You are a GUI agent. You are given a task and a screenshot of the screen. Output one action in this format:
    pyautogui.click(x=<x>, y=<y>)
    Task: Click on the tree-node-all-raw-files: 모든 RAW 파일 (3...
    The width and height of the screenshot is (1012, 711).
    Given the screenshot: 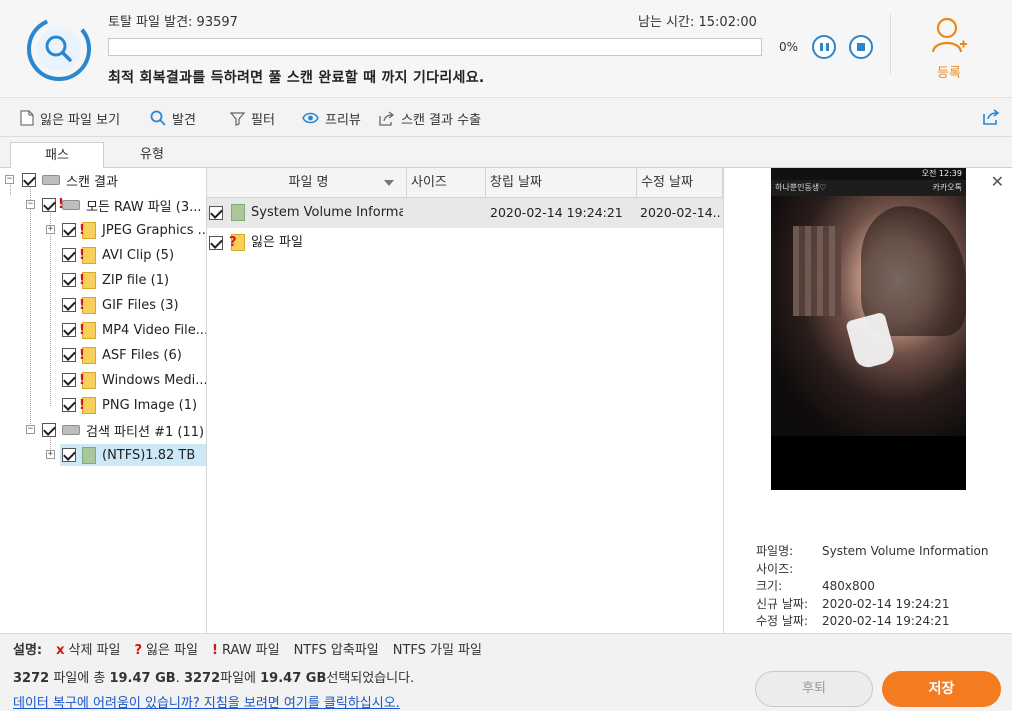 What is the action you would take?
    pyautogui.click(x=122, y=205)
    